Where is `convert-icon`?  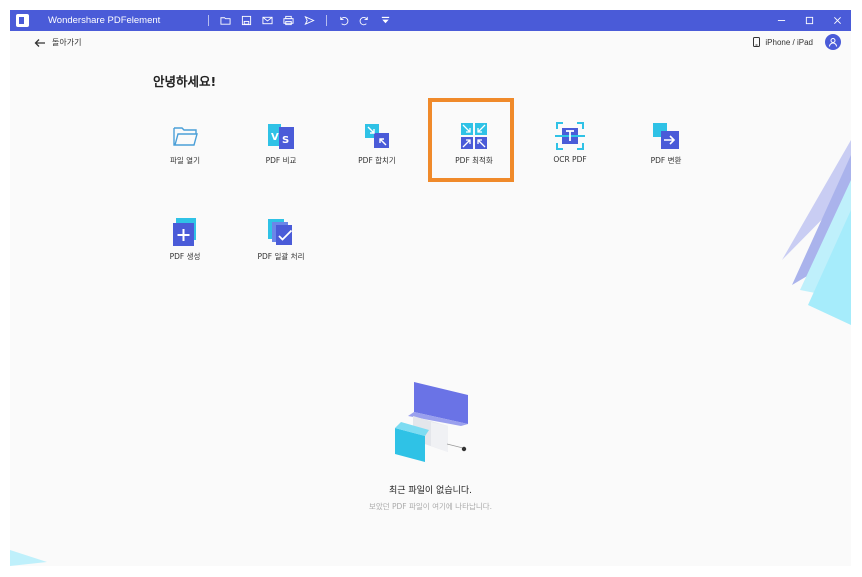
convert-icon is located at coordinates (666, 136).